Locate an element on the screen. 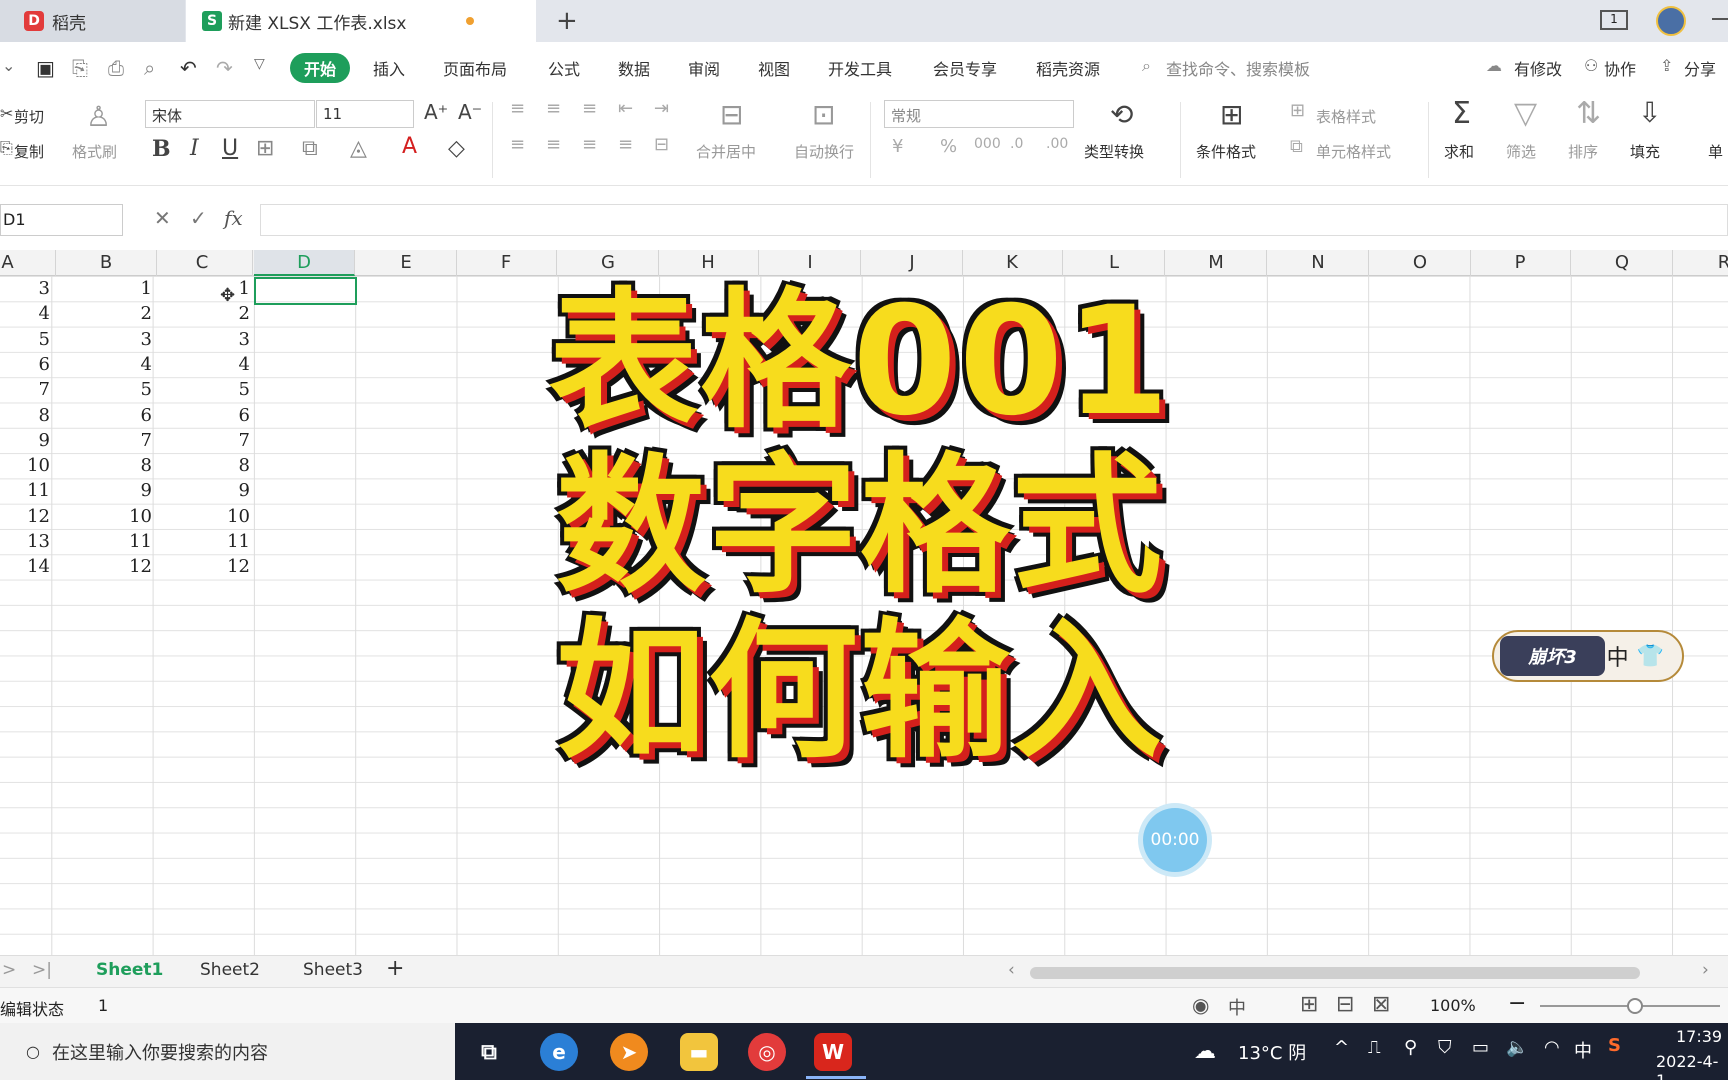  sheet-tab-2: Sheet2 is located at coordinates (230, 970).